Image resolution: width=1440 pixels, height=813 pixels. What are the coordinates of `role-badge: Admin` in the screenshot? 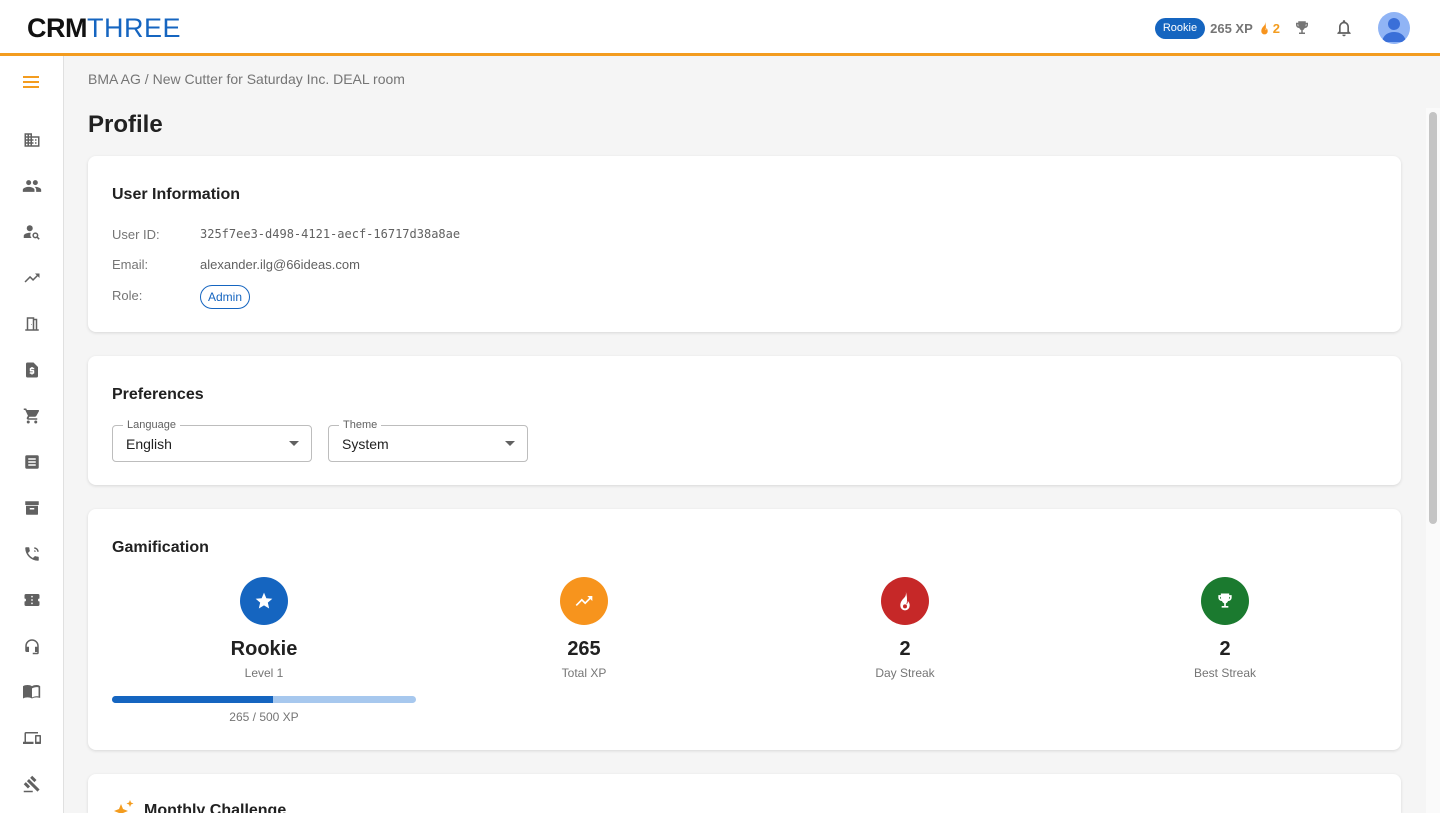 It's located at (225, 297).